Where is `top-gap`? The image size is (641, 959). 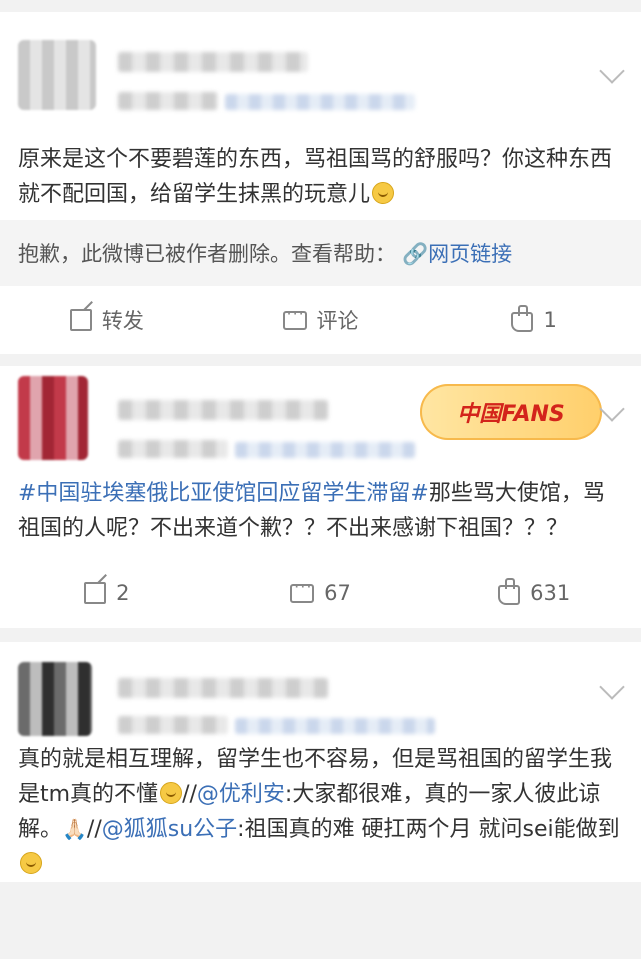 top-gap is located at coordinates (320, 6).